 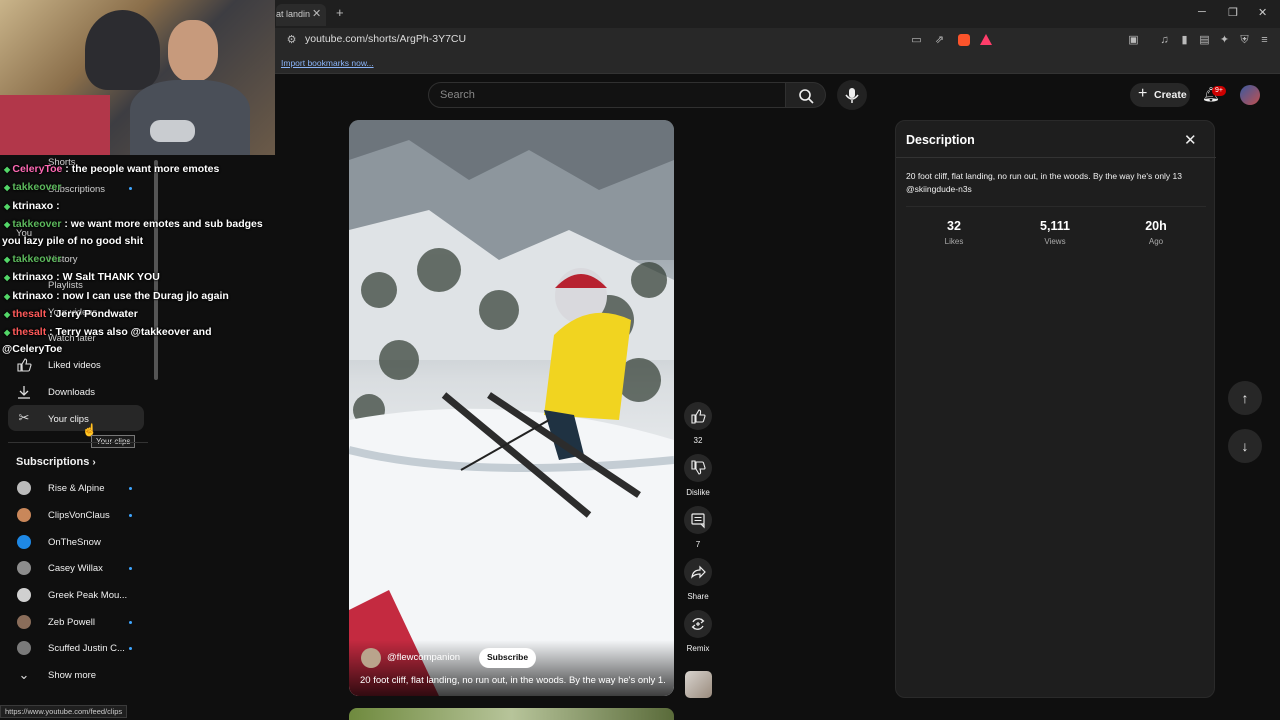 What do you see at coordinates (29, 332) in the screenshot?
I see `chat-username: thesalt` at bounding box center [29, 332].